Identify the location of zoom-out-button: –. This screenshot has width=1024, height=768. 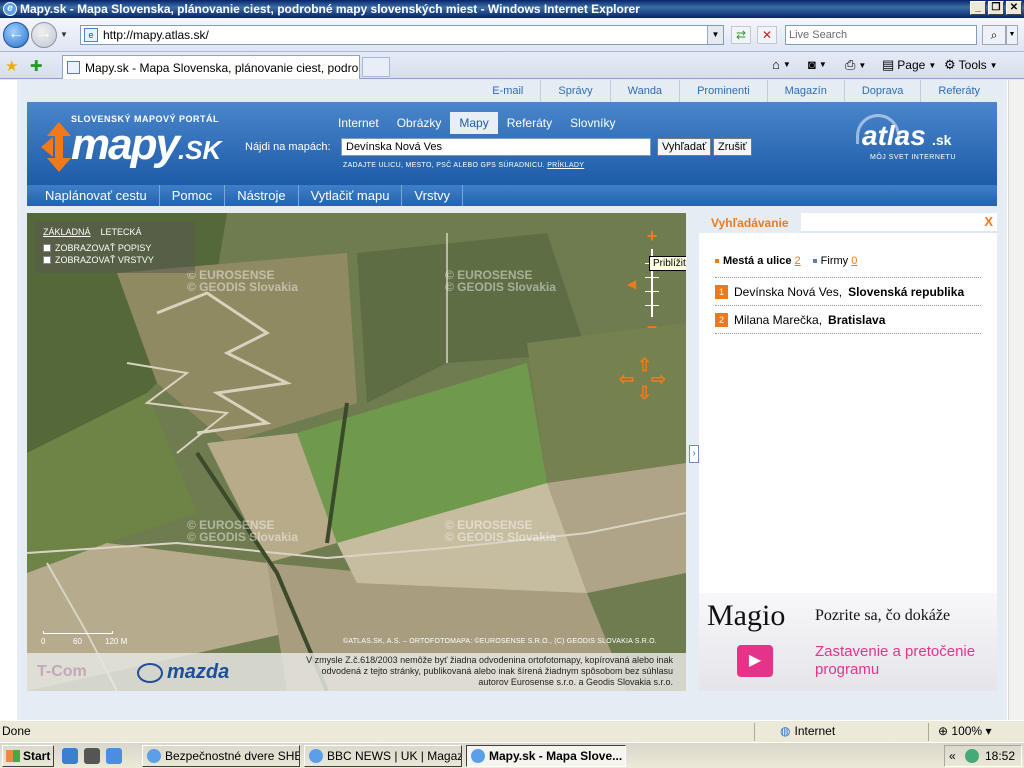
(652, 326).